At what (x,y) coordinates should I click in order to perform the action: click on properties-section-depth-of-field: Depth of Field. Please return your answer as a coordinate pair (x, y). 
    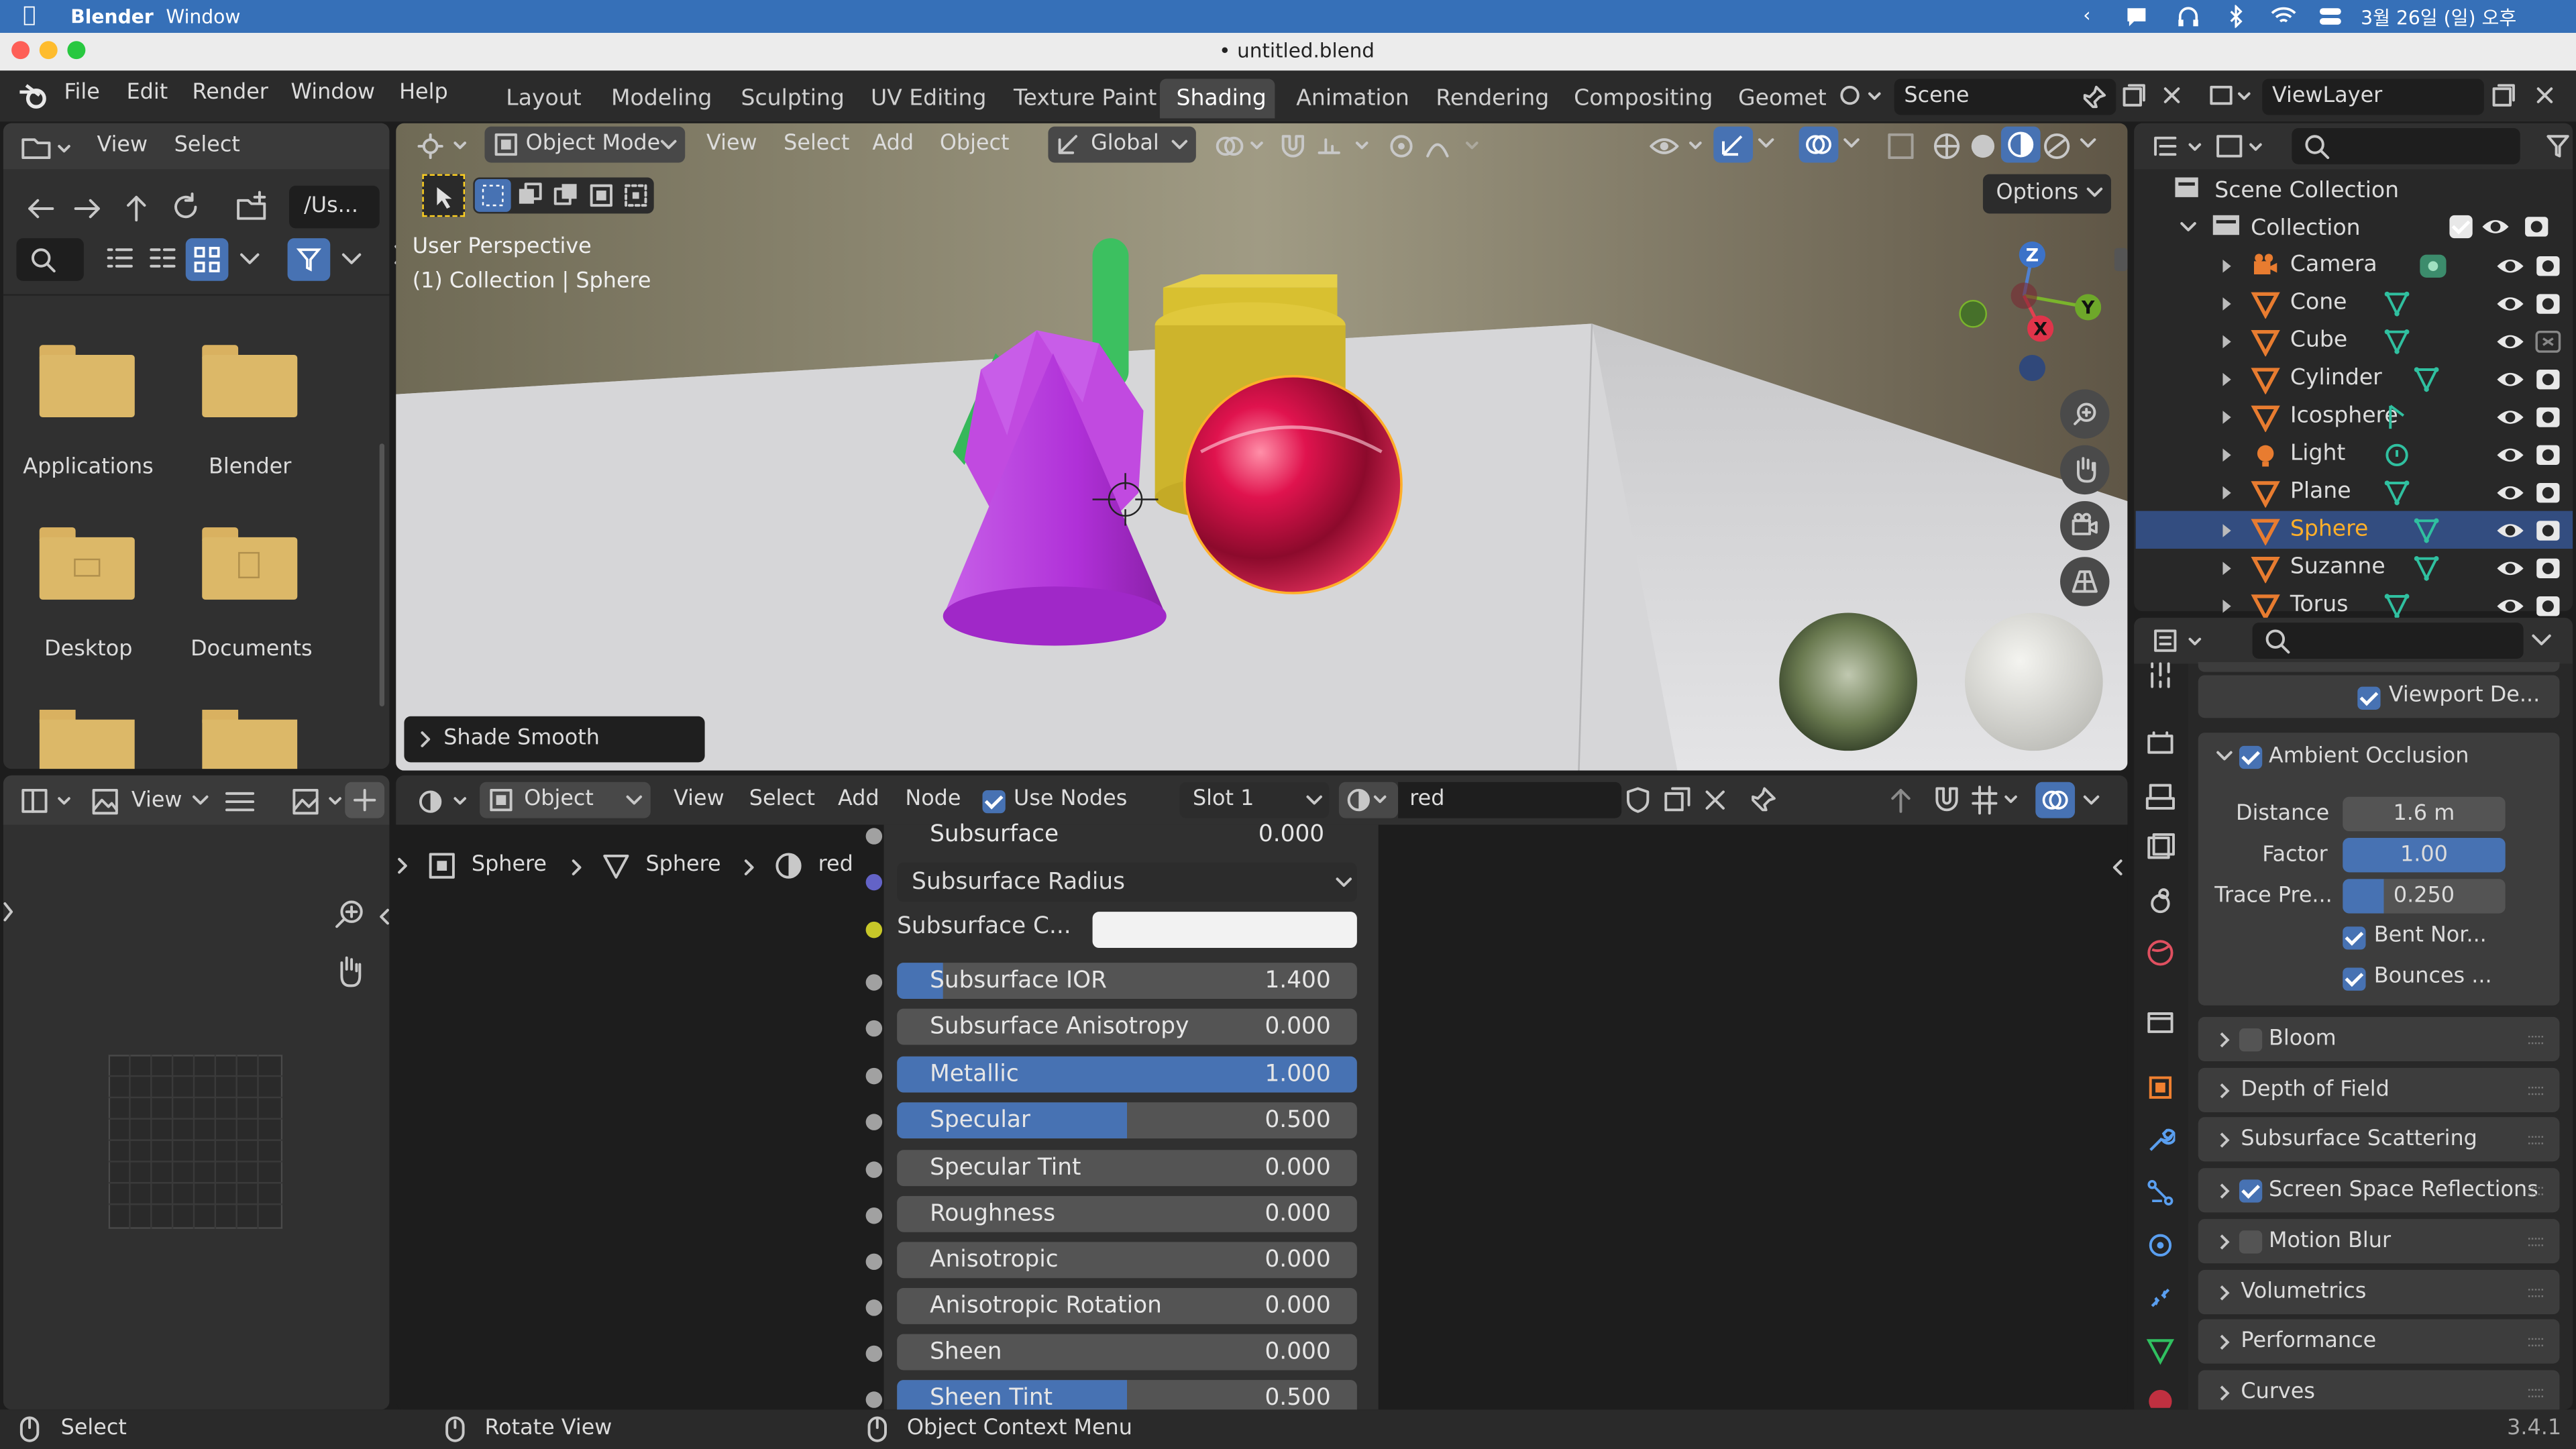
    Looking at the image, I should click on (2379, 1089).